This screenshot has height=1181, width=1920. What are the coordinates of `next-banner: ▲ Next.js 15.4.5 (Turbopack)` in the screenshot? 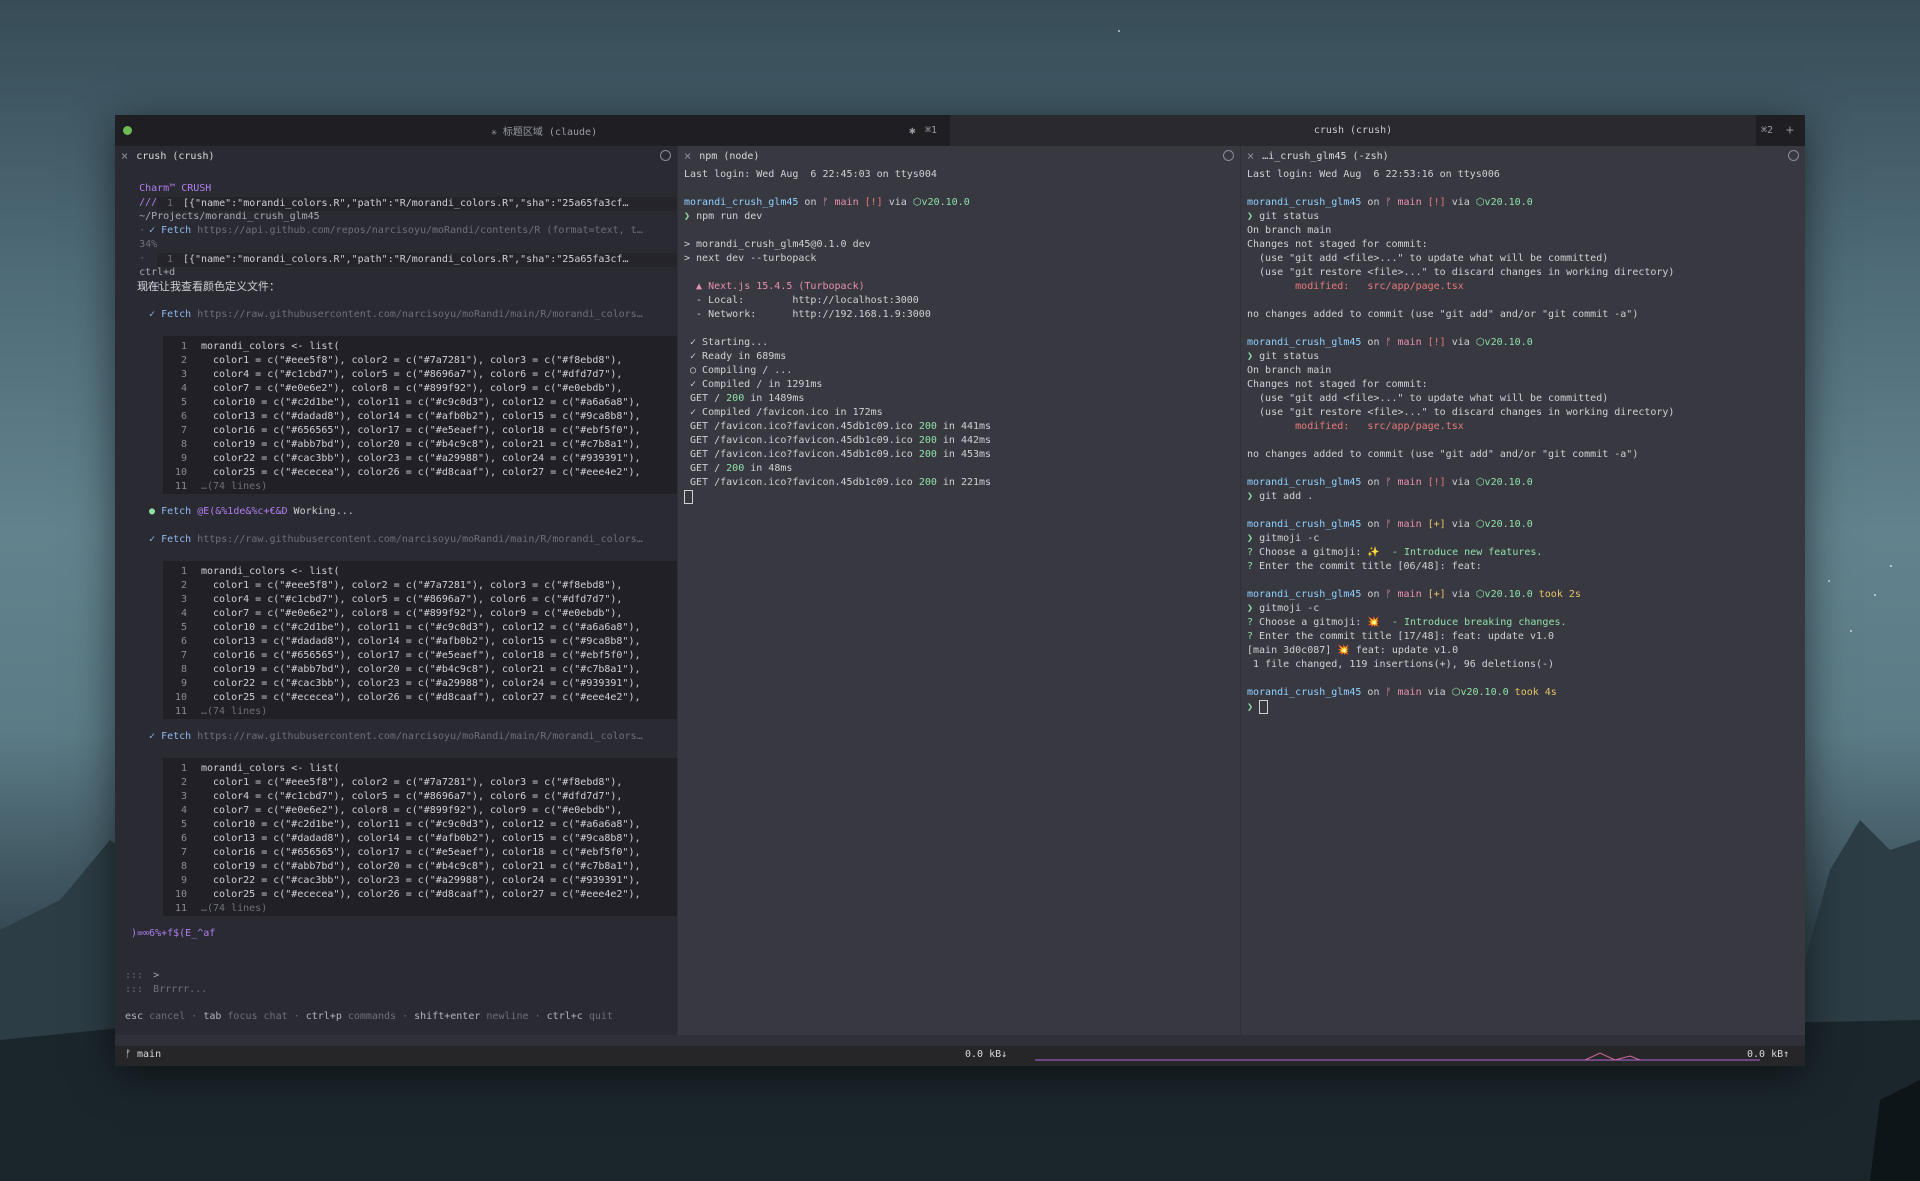 It's located at (774, 286).